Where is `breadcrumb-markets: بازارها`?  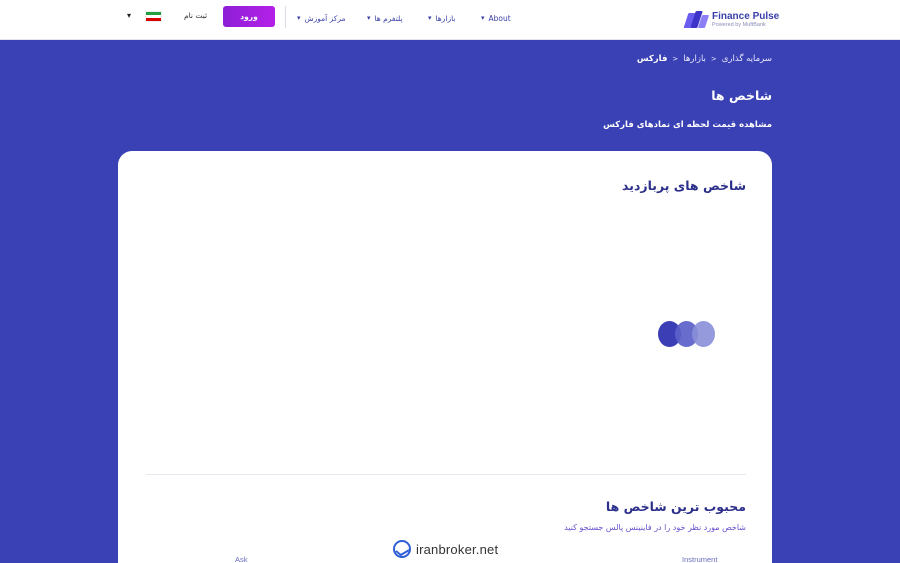 breadcrumb-markets: بازارها is located at coordinates (694, 59).